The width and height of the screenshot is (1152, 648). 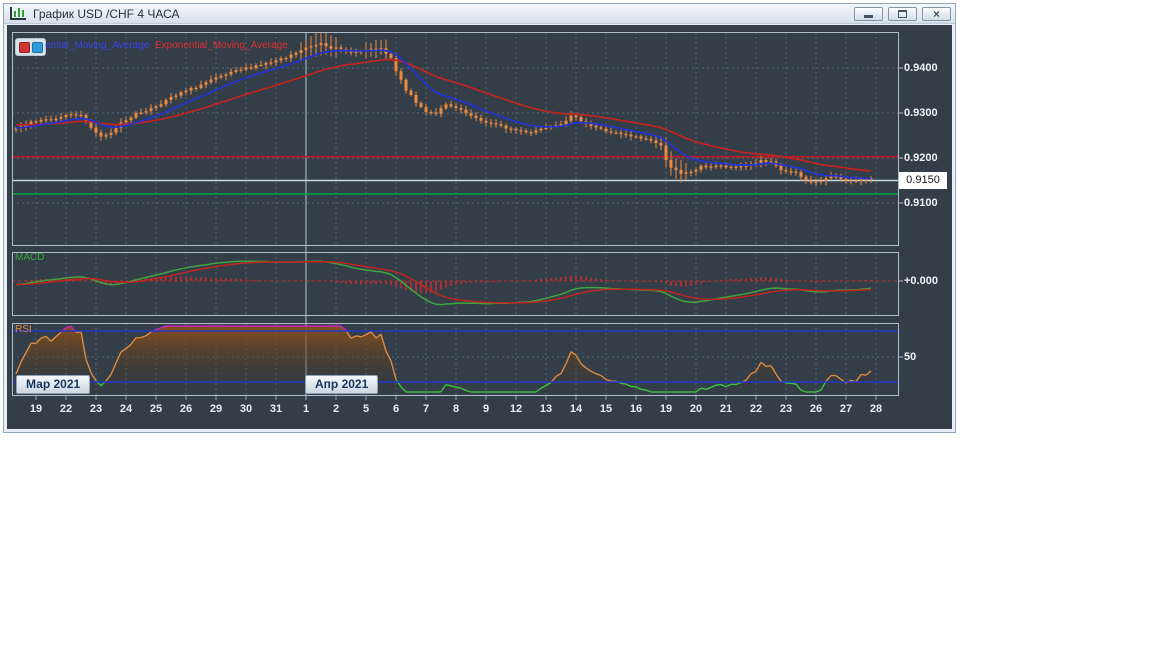 What do you see at coordinates (97, 45) in the screenshot?
I see `ema-fast-legend-label: ential_Moving_Average` at bounding box center [97, 45].